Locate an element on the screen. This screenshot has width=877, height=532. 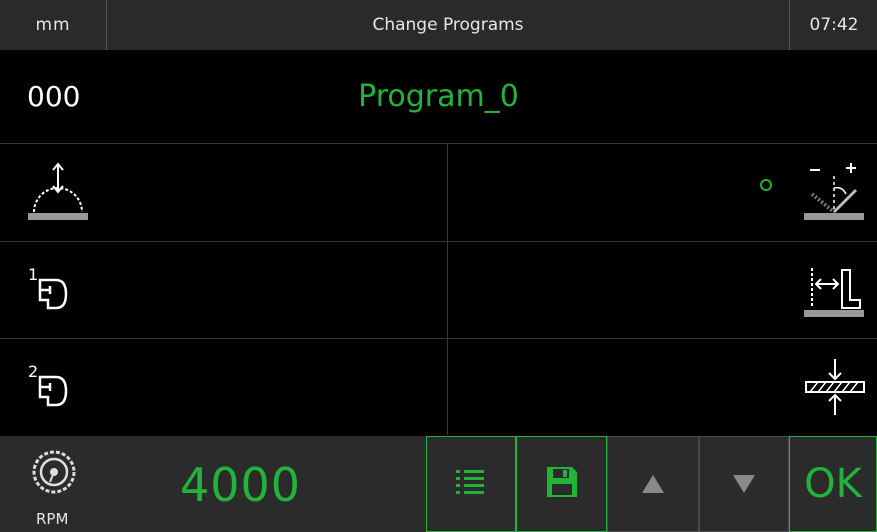
previous-button is located at coordinates (653, 484).